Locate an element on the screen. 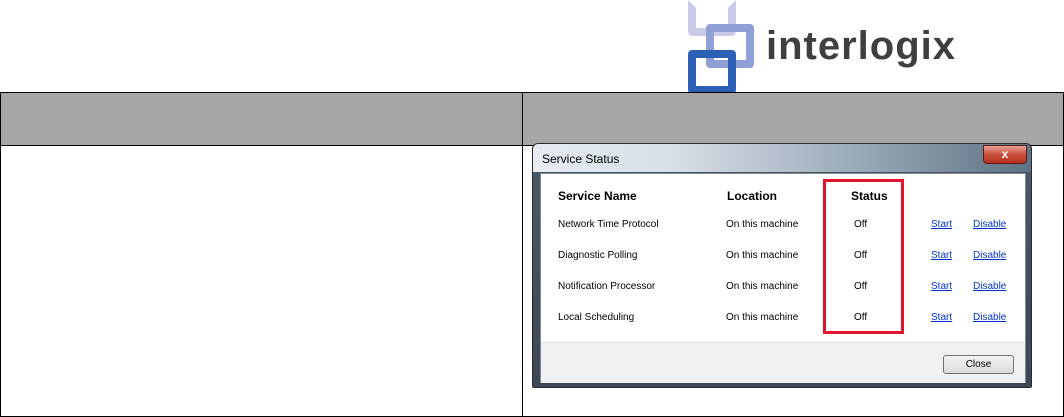 Image resolution: width=1064 pixels, height=417 pixels. column-header-location: Location is located at coordinates (752, 196).